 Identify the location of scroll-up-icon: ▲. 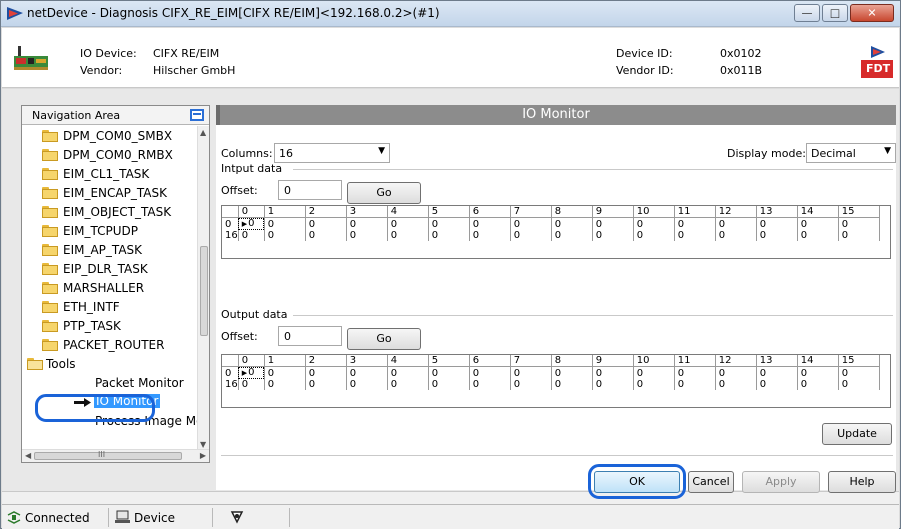
(203, 132).